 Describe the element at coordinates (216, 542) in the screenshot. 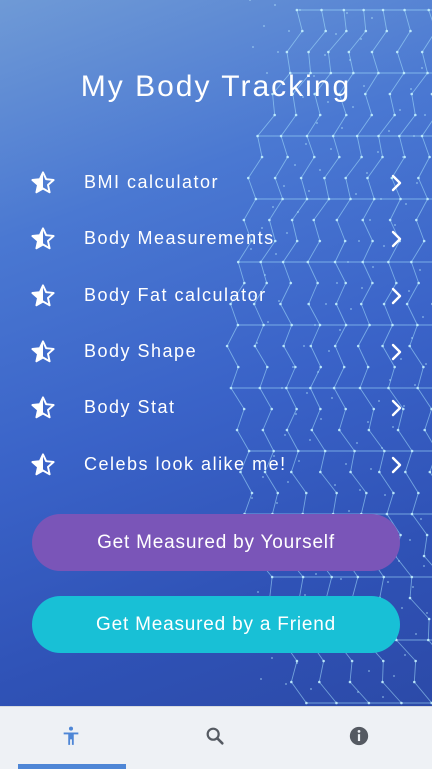

I see `get-measured-by-yourself-button: Get Measured by Yourself` at that location.